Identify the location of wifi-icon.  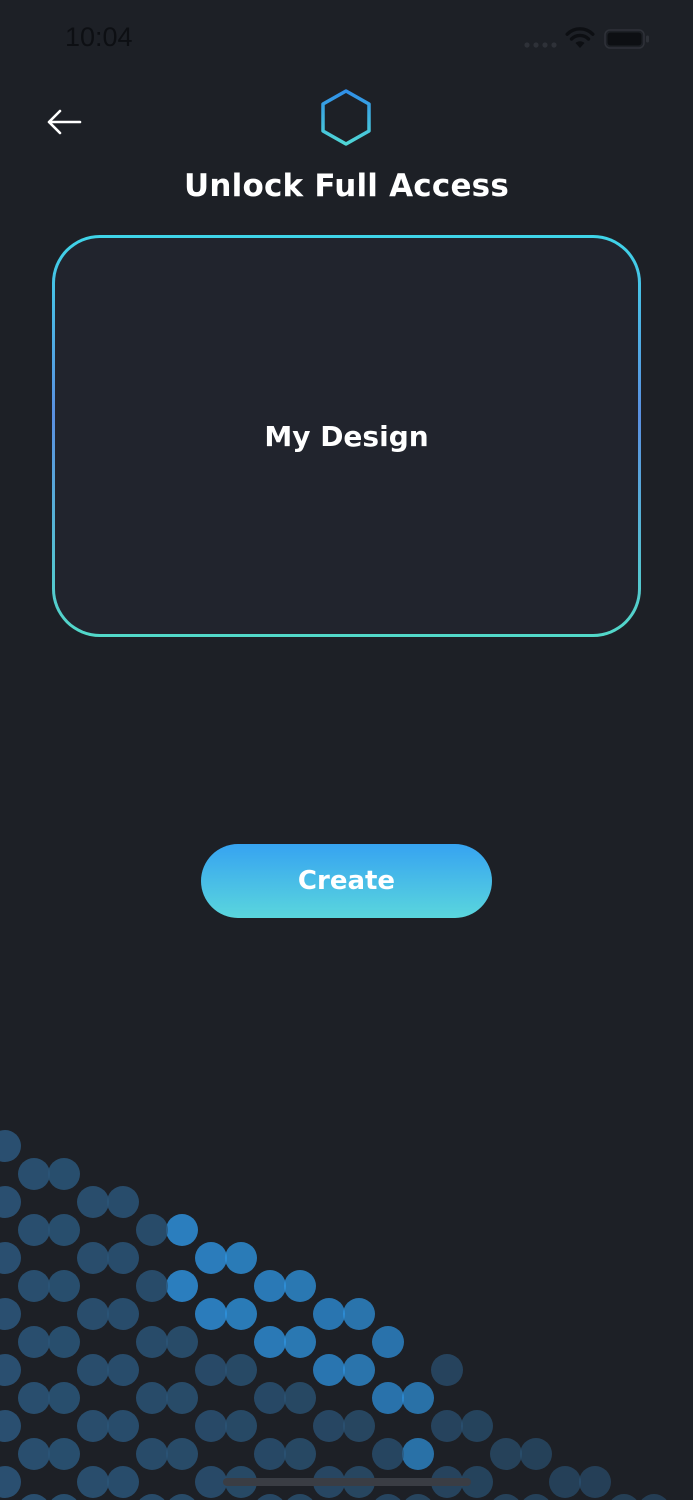
(580, 37).